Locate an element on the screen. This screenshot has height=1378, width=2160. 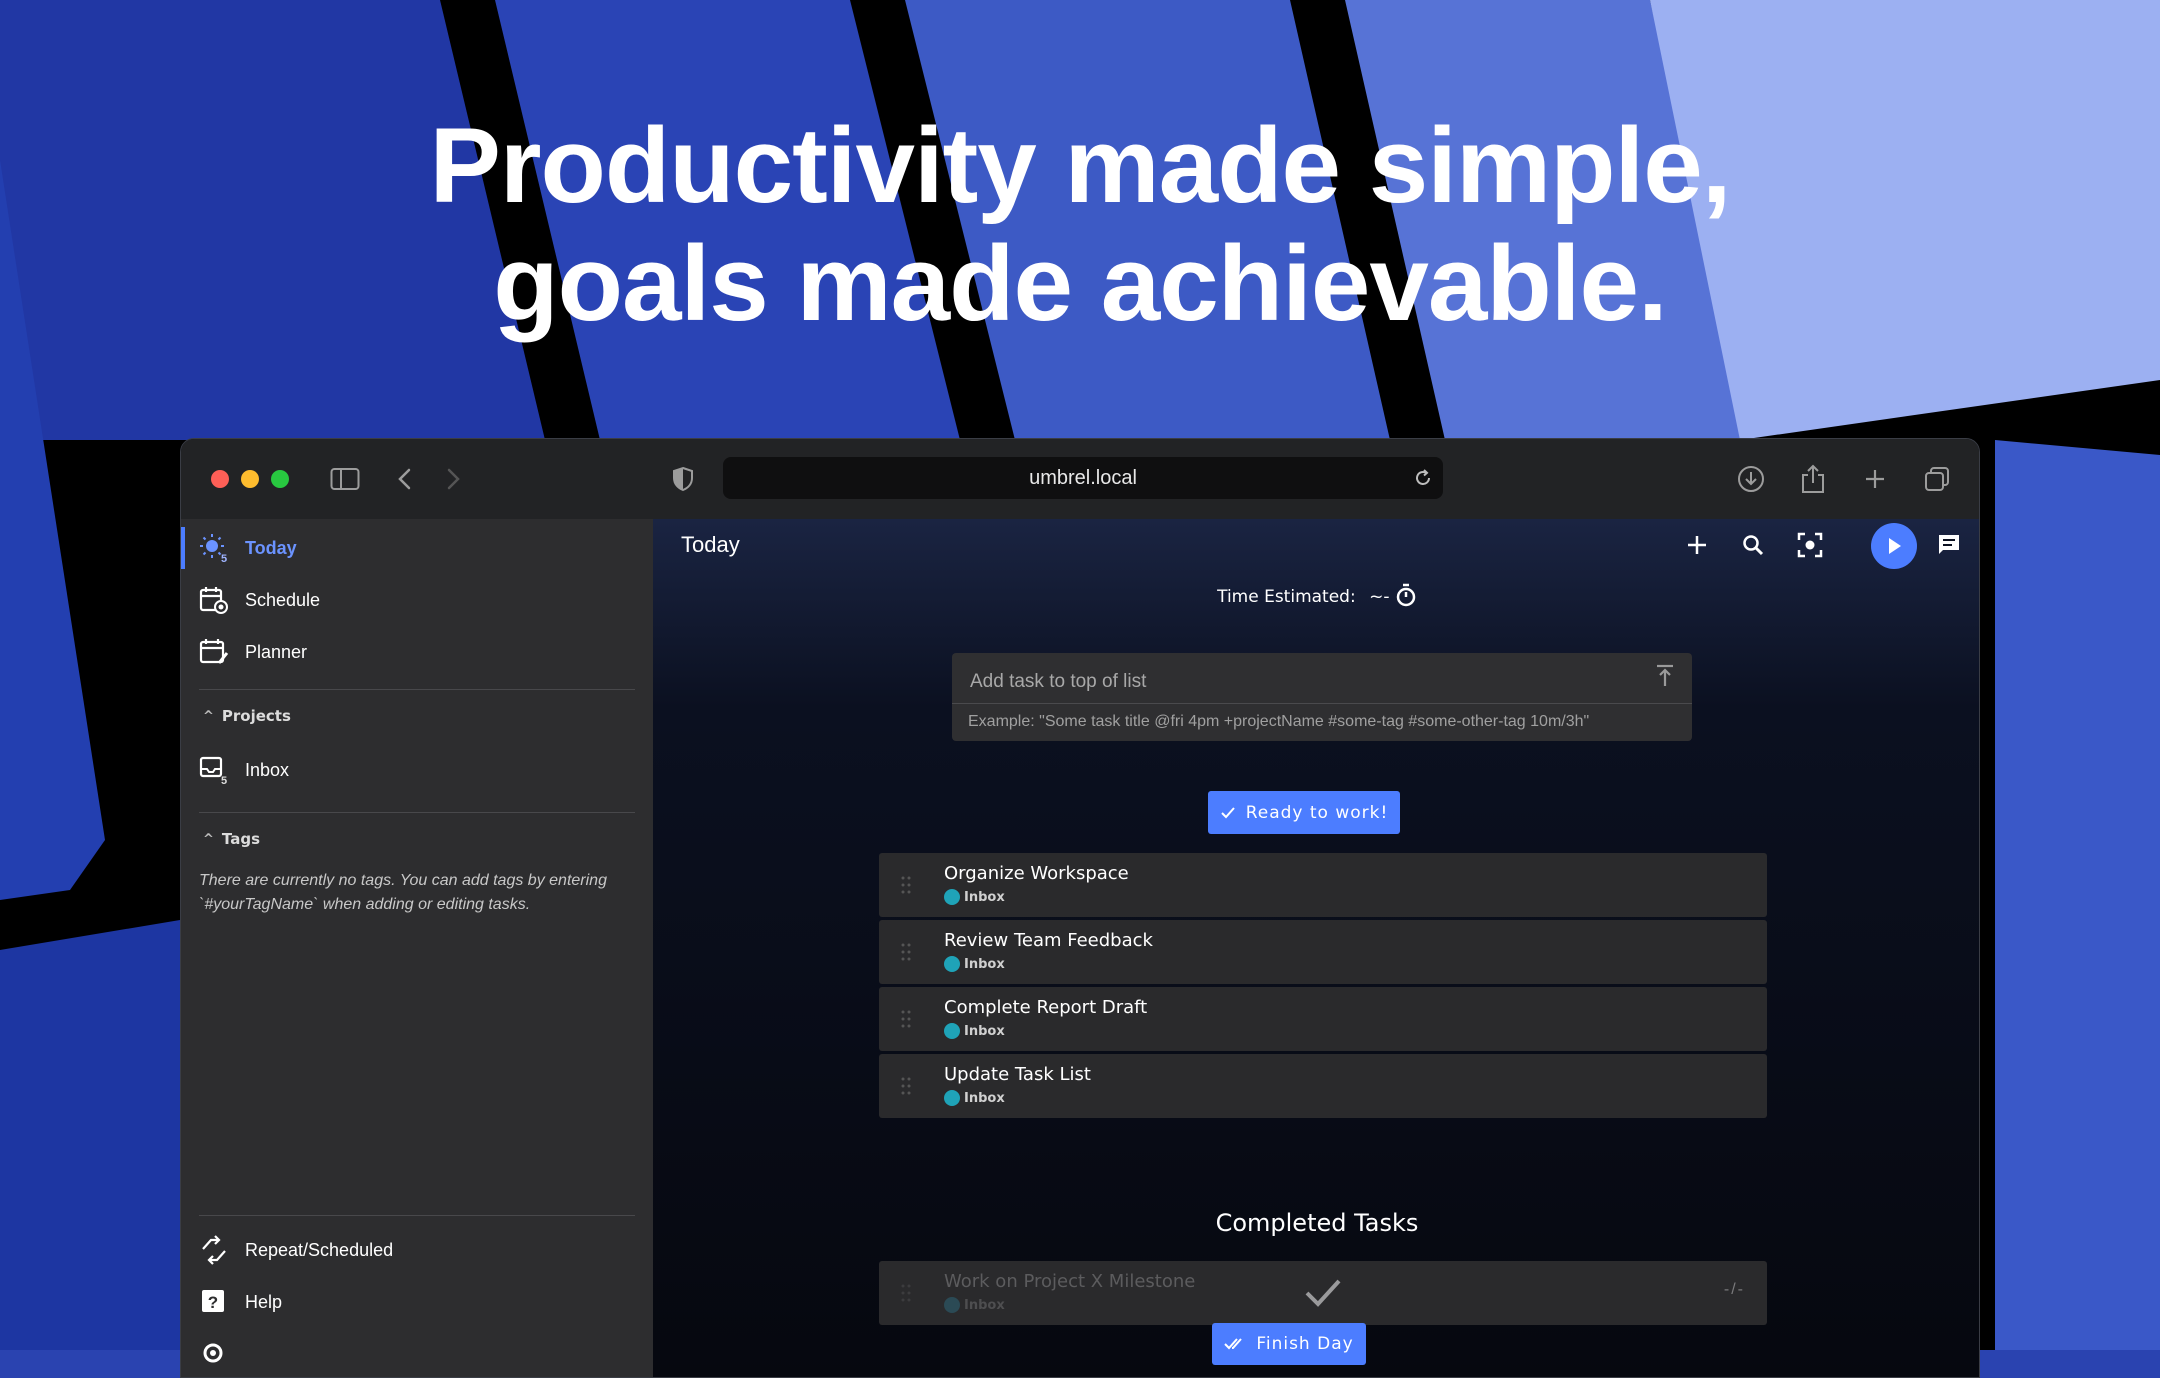
sidebar-item-schedule: Schedule is located at coordinates (417, 600).